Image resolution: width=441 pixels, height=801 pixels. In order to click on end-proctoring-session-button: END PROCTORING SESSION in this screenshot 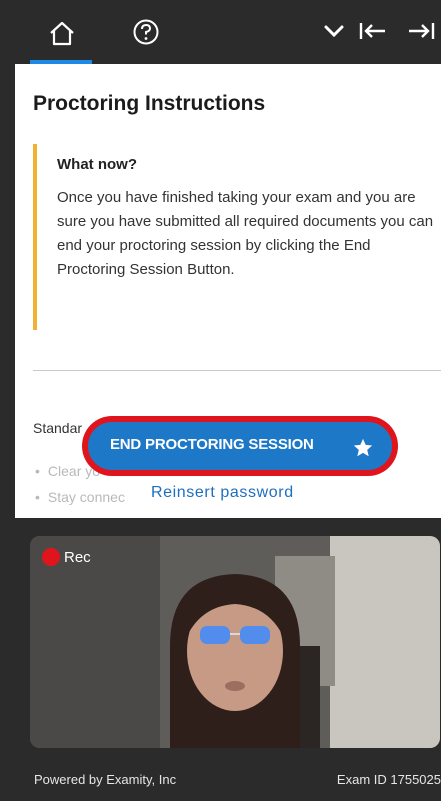, I will do `click(240, 446)`.